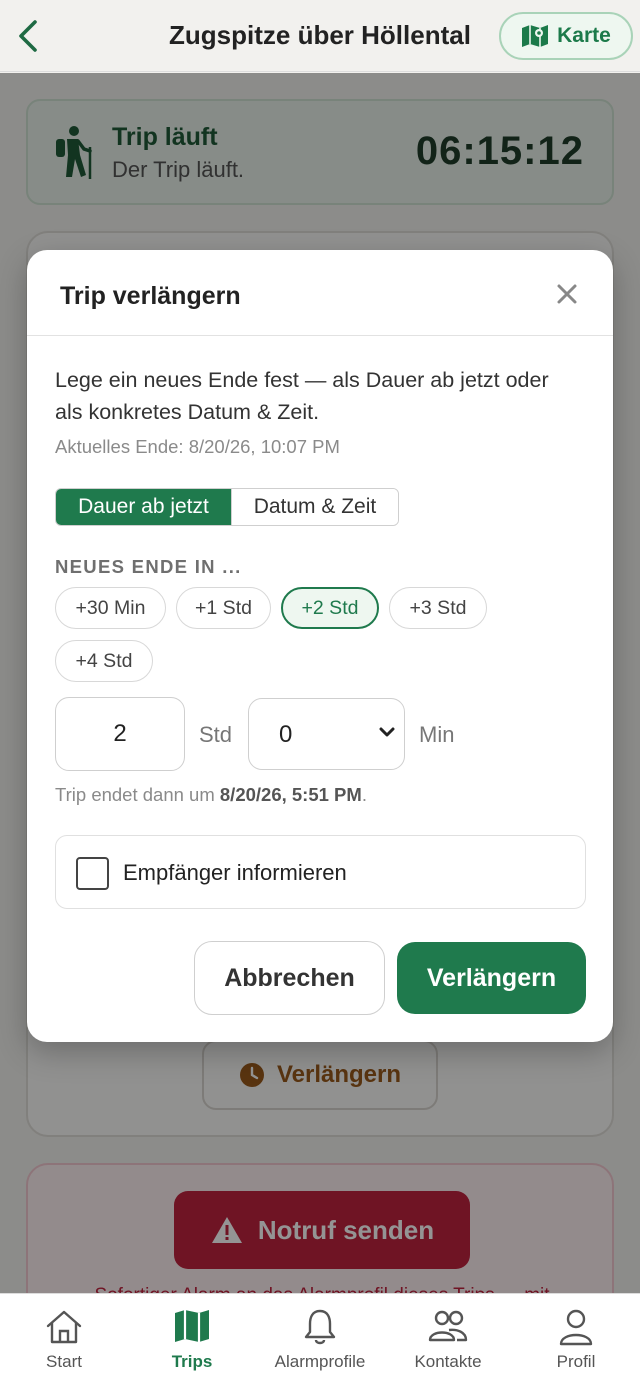 This screenshot has width=640, height=1386. Describe the element at coordinates (64, 1361) in the screenshot. I see `tab-start-label: Start` at that location.